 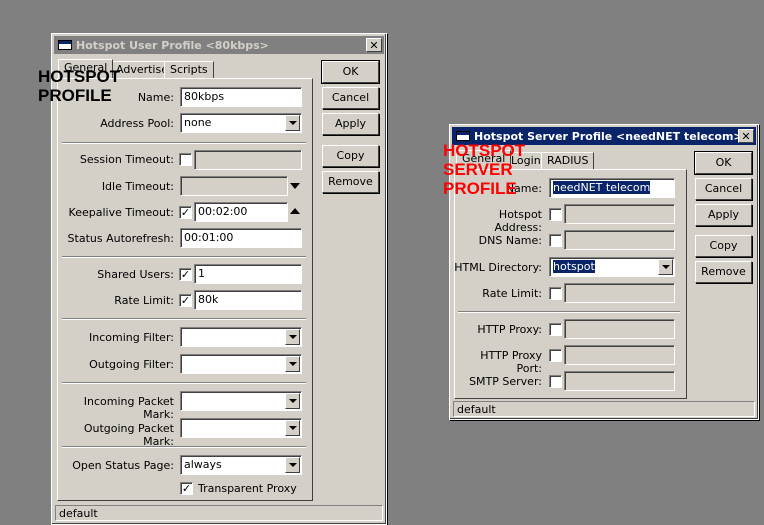 I want to click on http-proxy-port-checkbox, so click(x=555, y=355).